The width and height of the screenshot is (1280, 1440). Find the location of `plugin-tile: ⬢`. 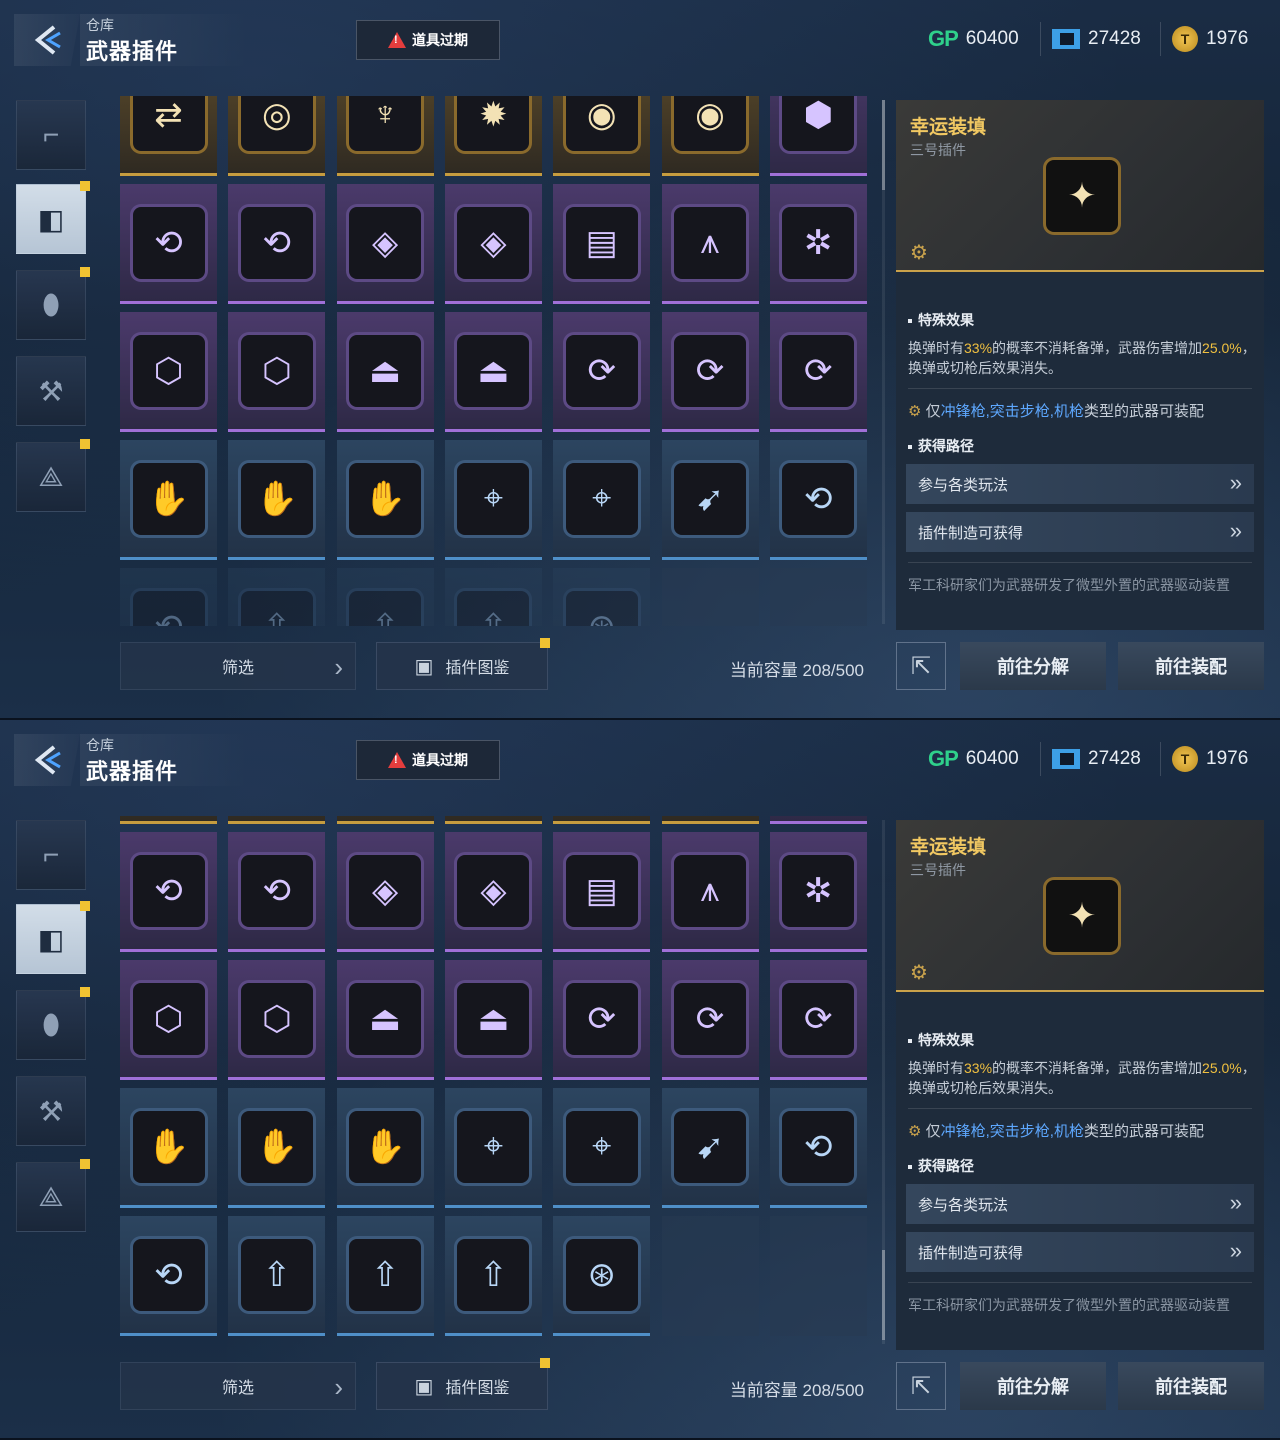

plugin-tile: ⬢ is located at coordinates (818, 136).